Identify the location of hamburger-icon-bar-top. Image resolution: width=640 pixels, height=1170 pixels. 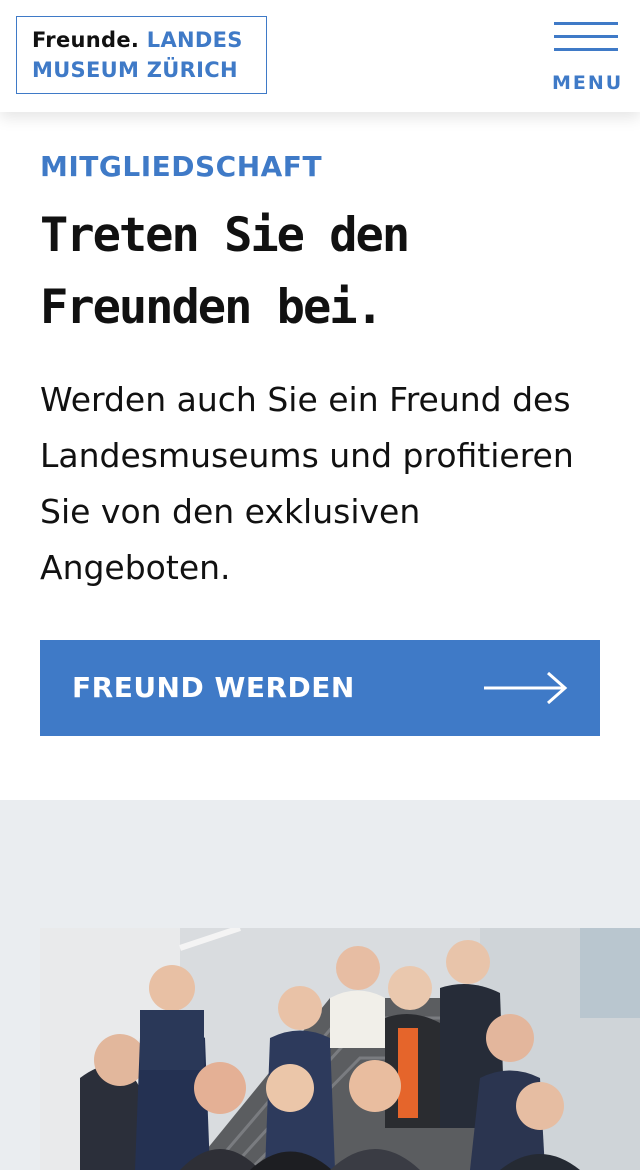
(586, 23).